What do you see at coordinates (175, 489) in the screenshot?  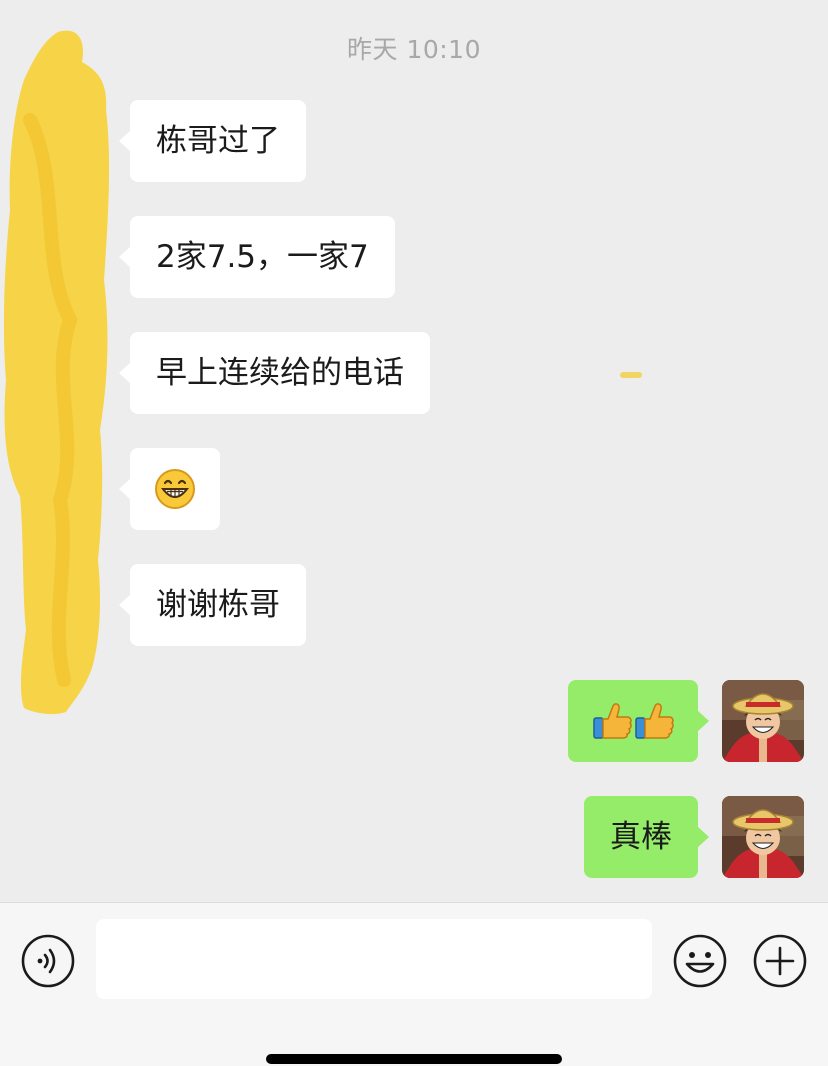 I see `grinning-face-emoji` at bounding box center [175, 489].